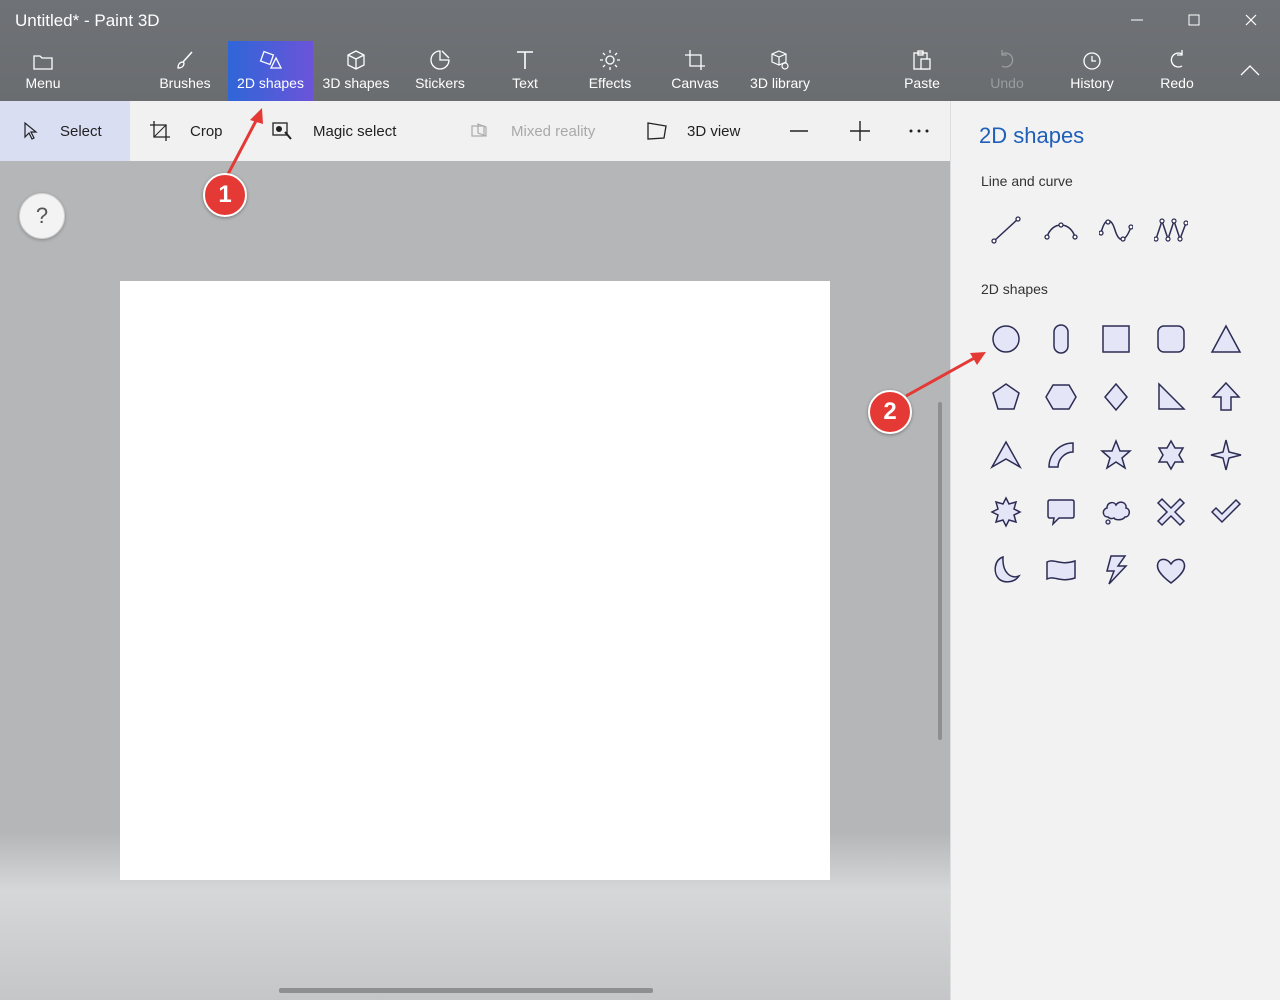  Describe the element at coordinates (1171, 230) in the screenshot. I see `zigzag-curve-icon` at that location.